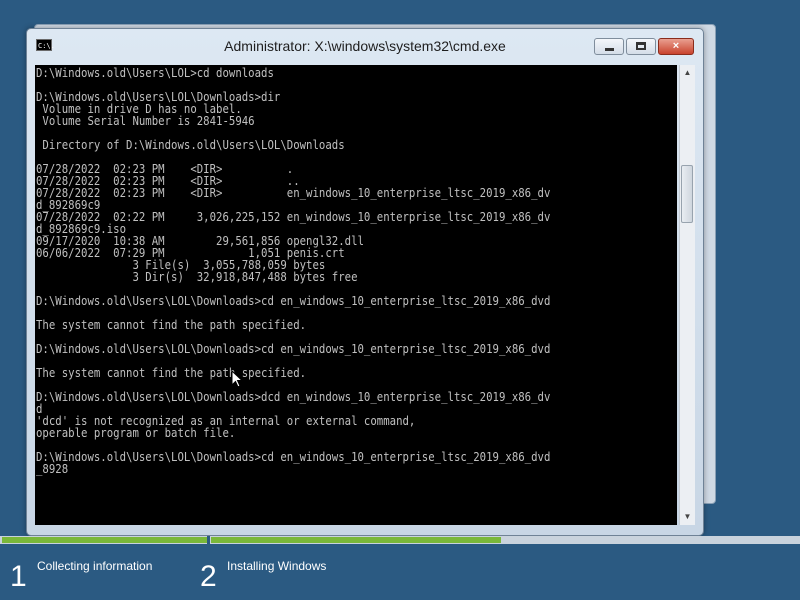 The width and height of the screenshot is (800, 600). I want to click on step-2-label: Installing Windows, so click(277, 566).